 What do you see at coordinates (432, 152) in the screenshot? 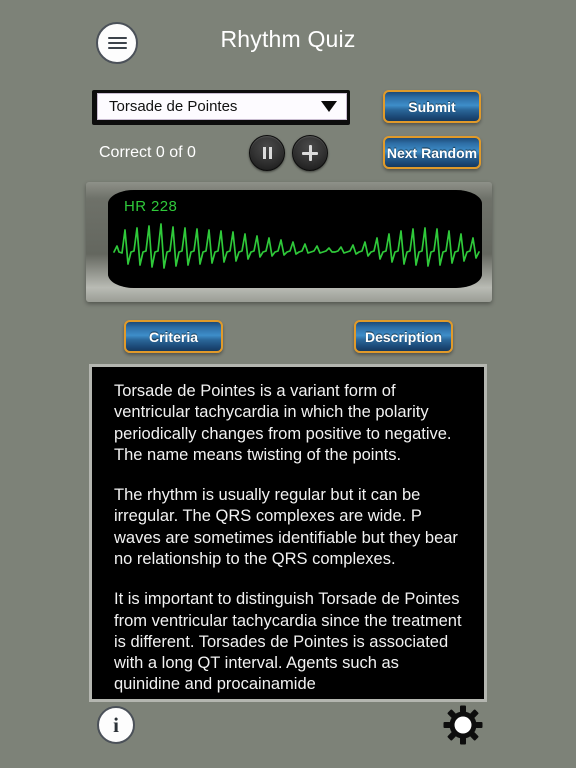
I see `next-random-button: Next Random` at bounding box center [432, 152].